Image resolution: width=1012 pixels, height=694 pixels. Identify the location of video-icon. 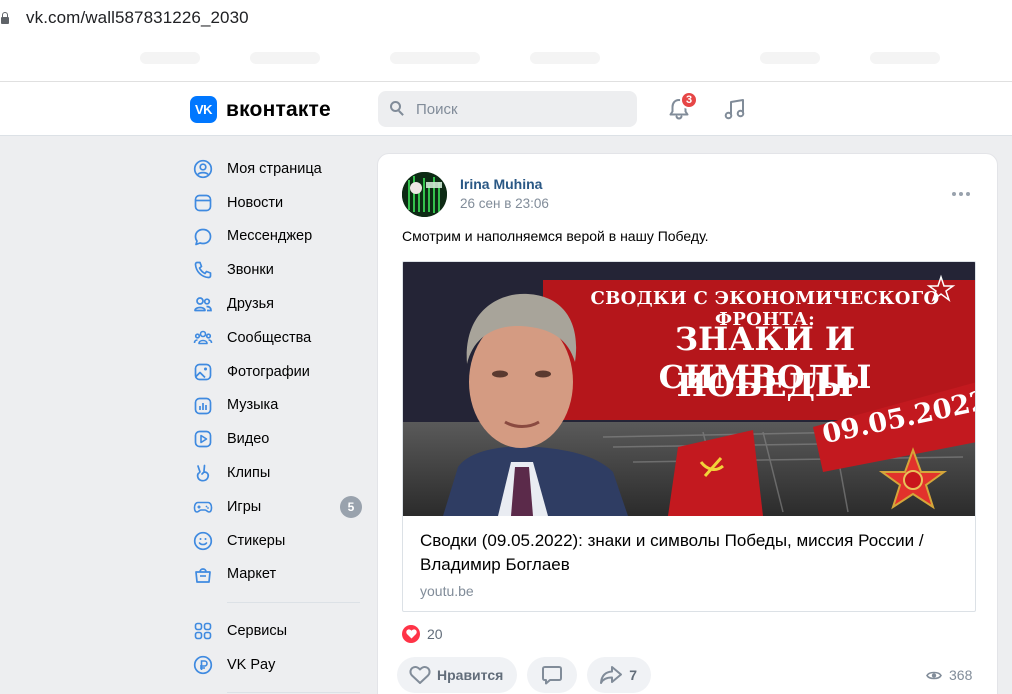
(203, 439).